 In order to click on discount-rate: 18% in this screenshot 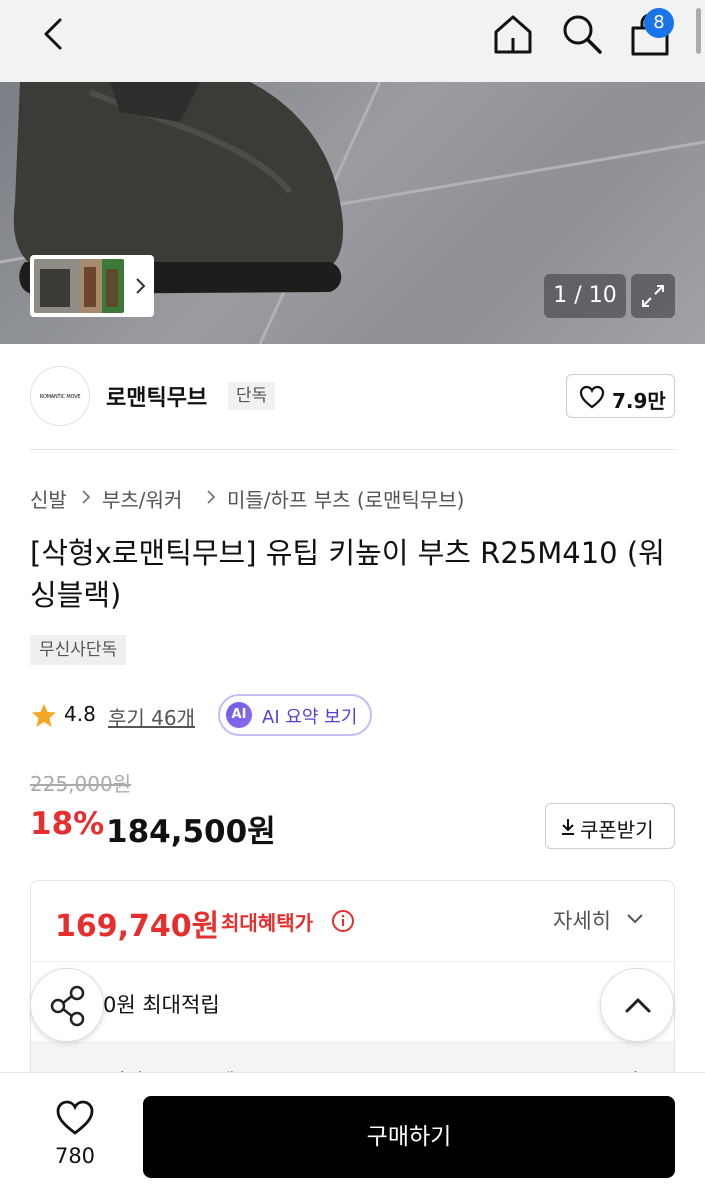, I will do `click(67, 824)`.